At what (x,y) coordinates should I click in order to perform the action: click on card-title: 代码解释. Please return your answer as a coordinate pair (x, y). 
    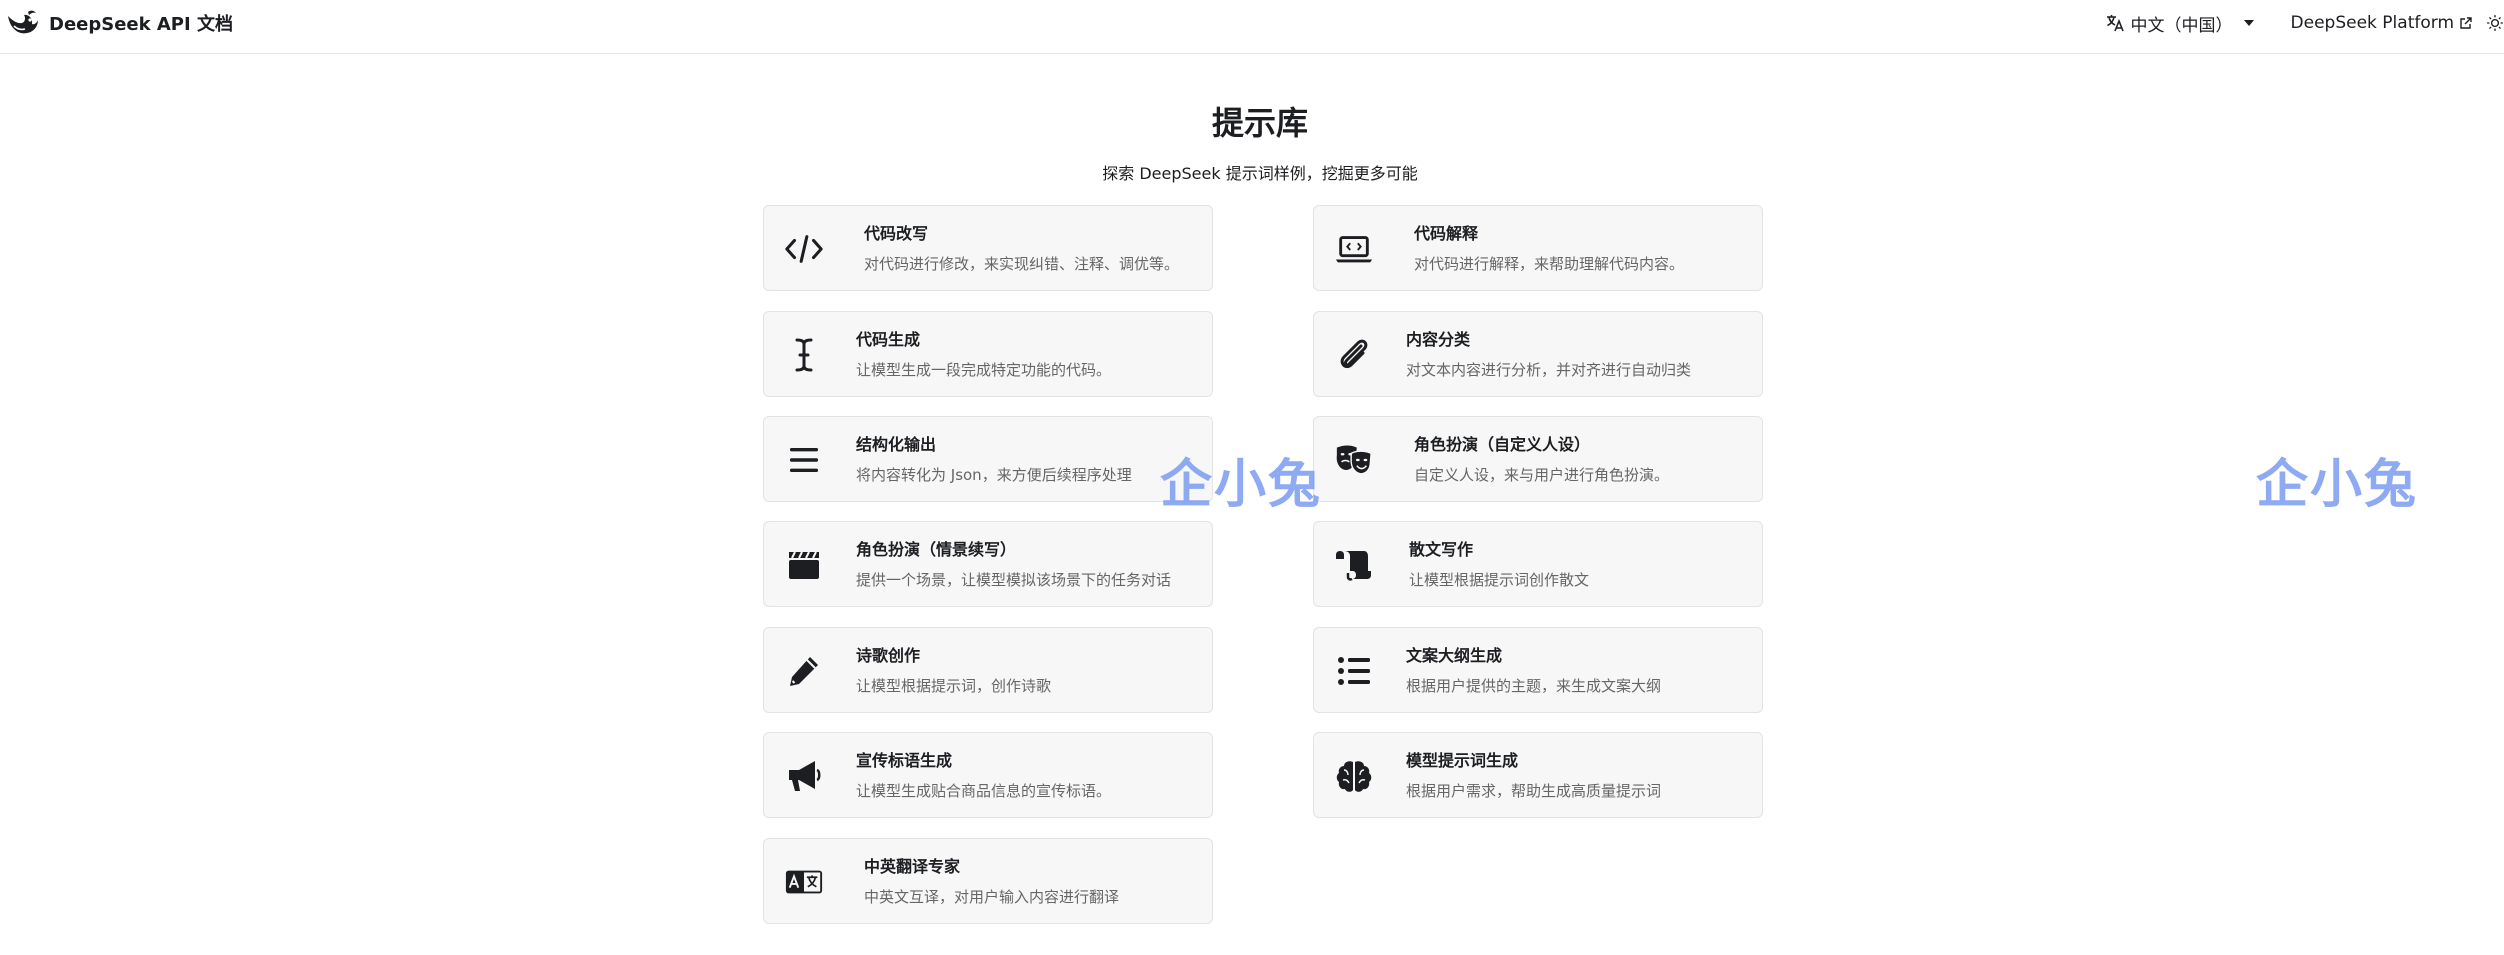
    Looking at the image, I should click on (1446, 233).